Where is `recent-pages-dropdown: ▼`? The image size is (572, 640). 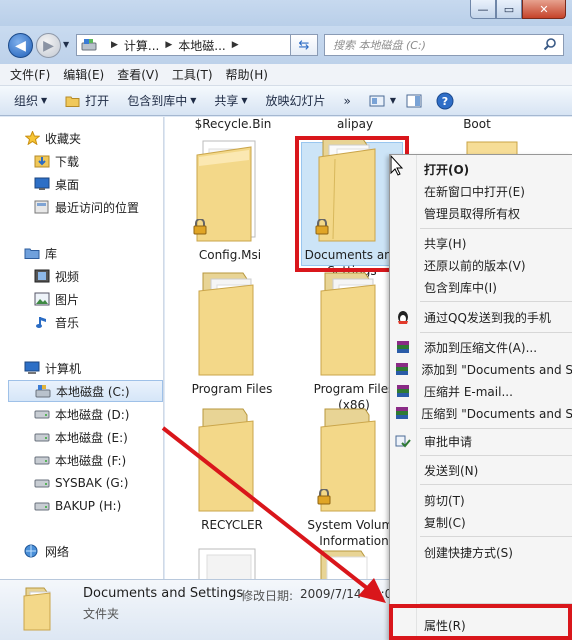
recent-pages-dropdown: ▼ is located at coordinates (66, 44).